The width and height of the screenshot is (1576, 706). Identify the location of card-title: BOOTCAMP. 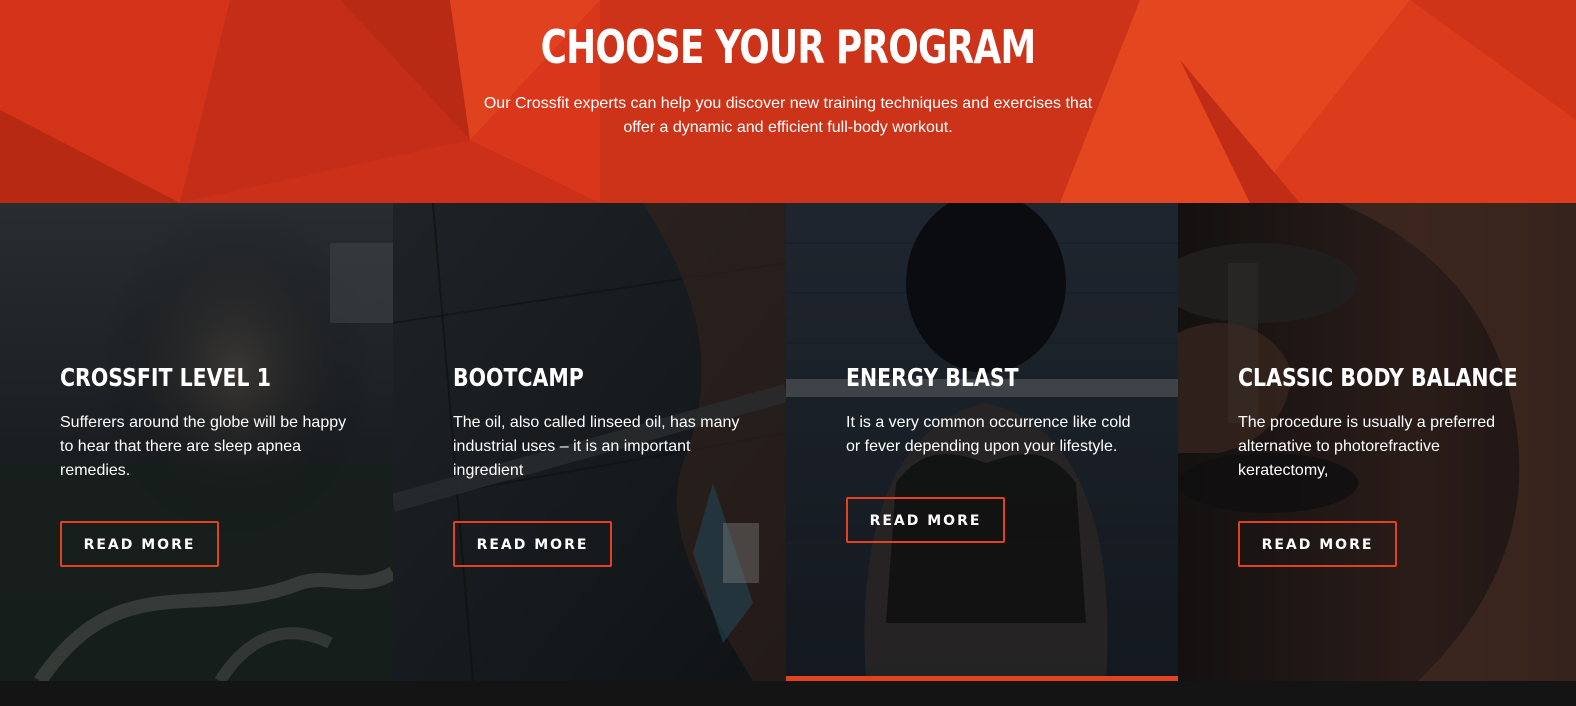
(518, 377).